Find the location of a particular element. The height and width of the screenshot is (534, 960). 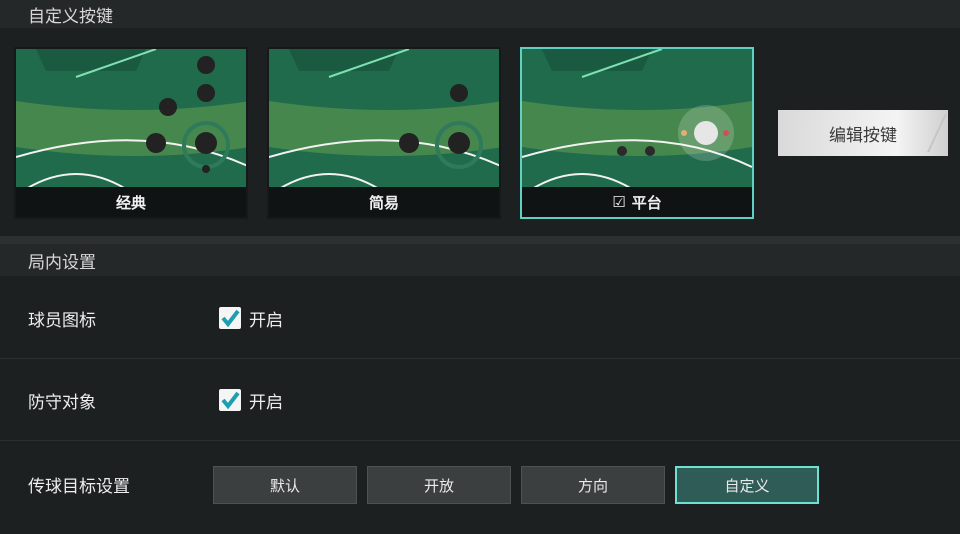

layout-label-platform: 平台 is located at coordinates (646, 202).